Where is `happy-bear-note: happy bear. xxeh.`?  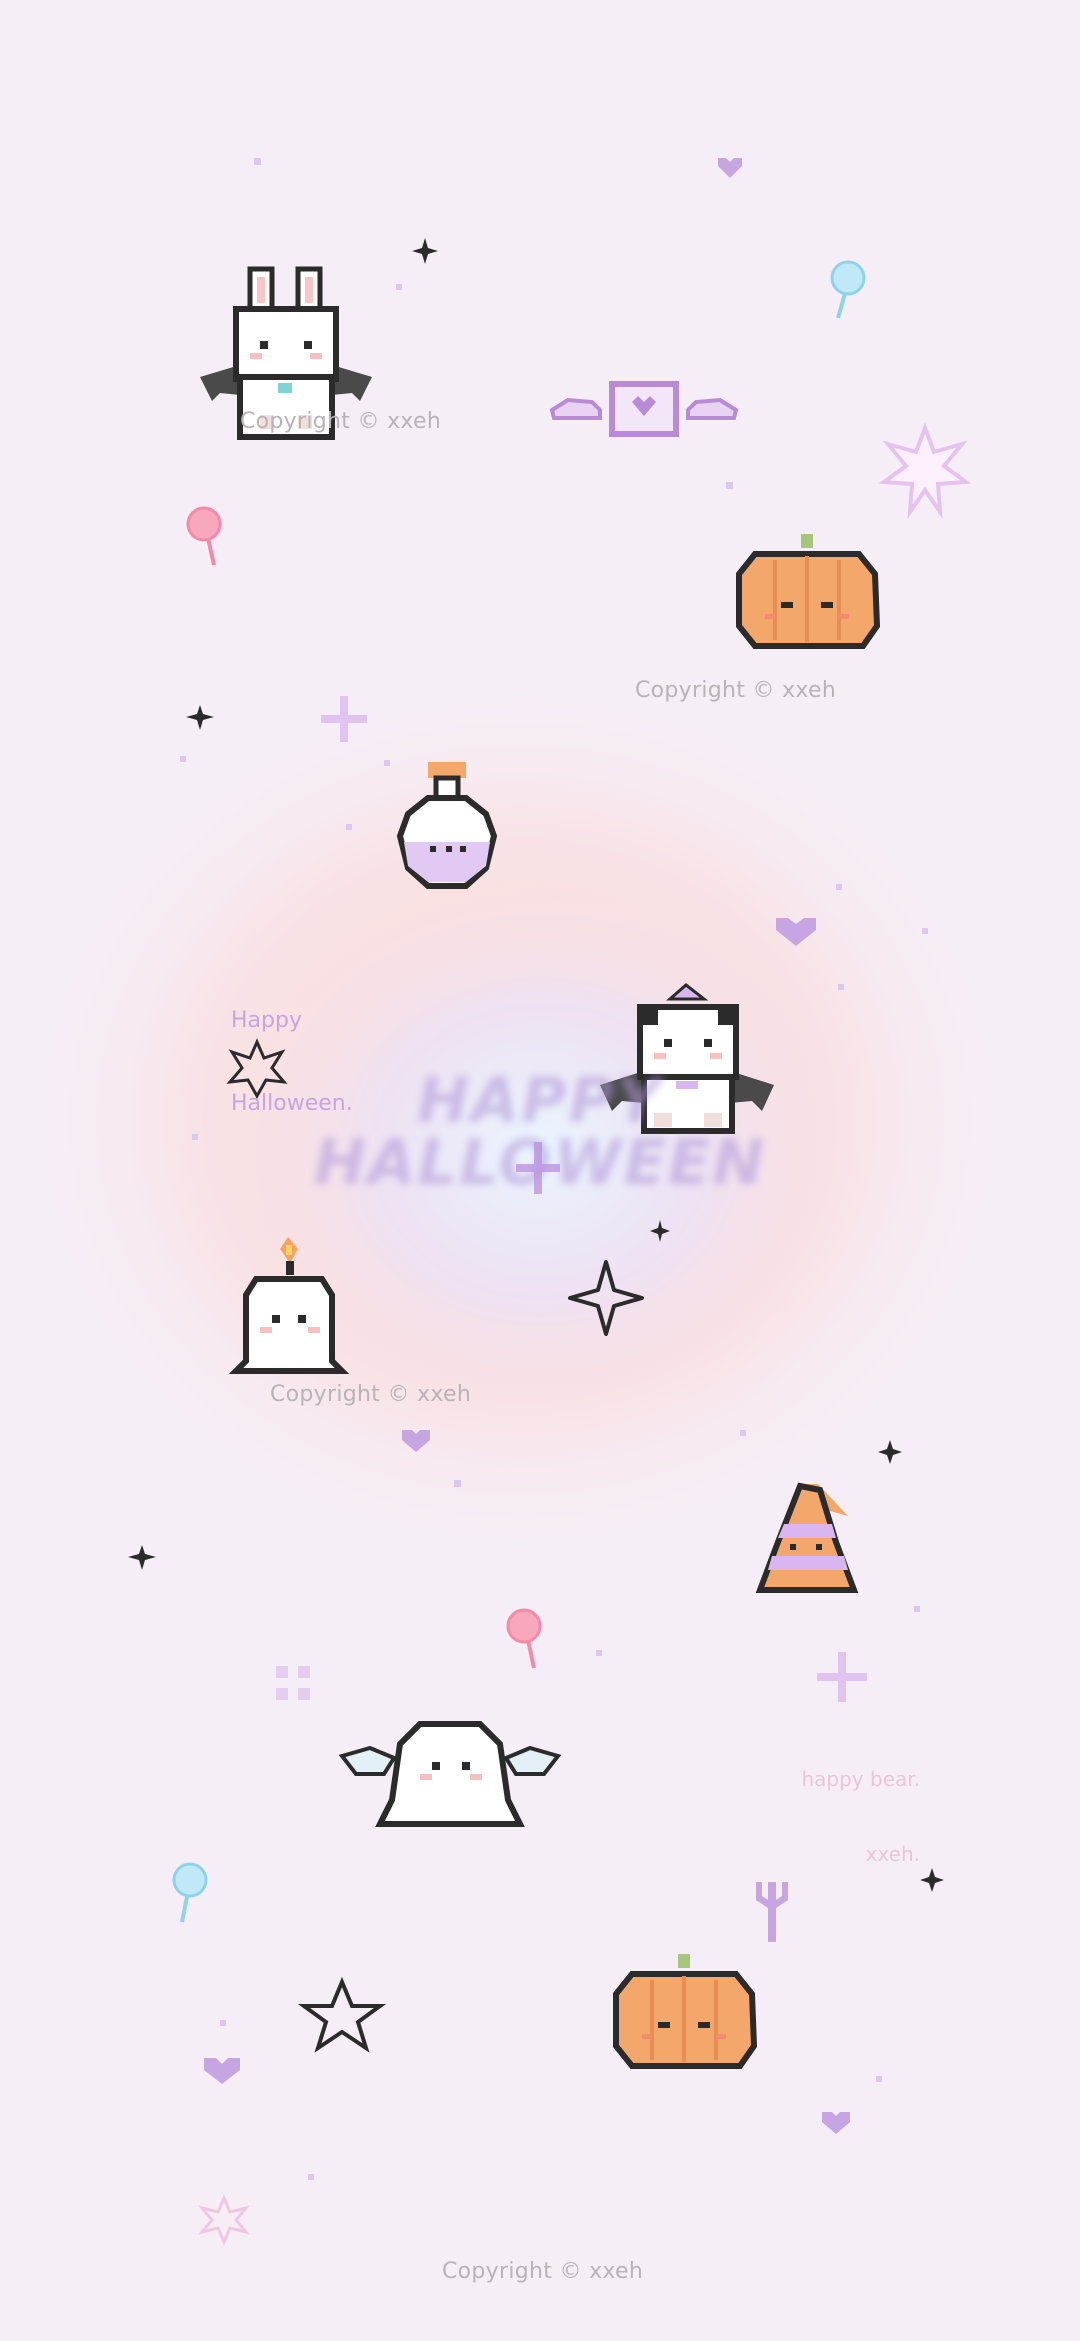 happy-bear-note: happy bear. xxeh. is located at coordinates (850, 1804).